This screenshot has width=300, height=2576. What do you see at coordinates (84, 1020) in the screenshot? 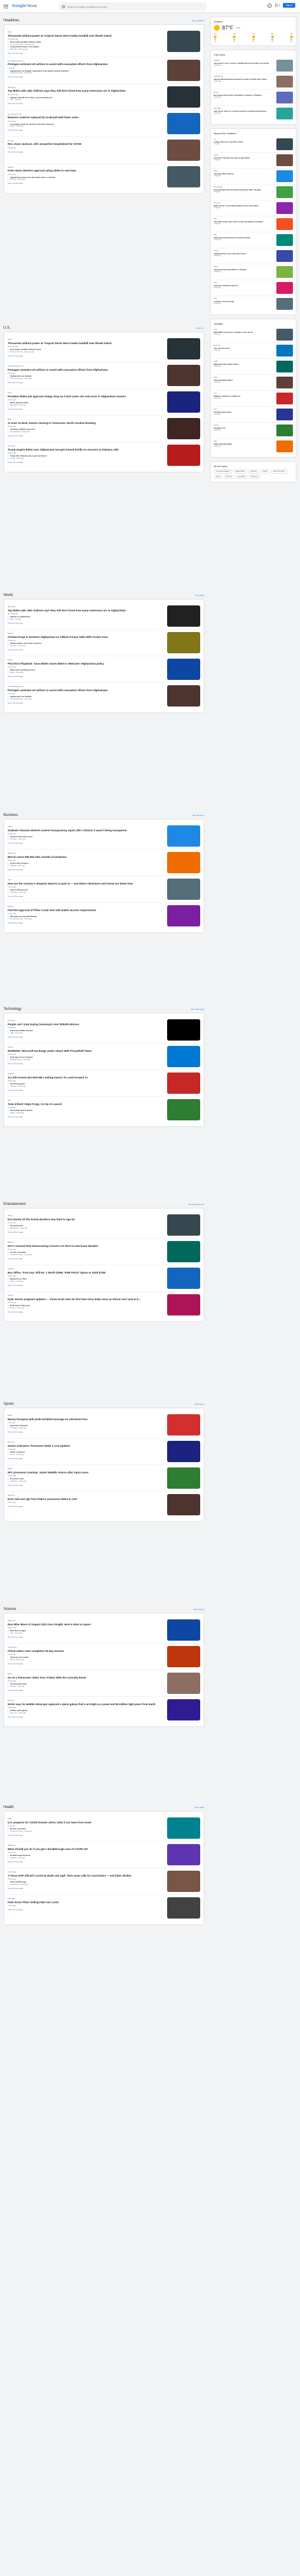
I see `story-source: The Verge` at bounding box center [84, 1020].